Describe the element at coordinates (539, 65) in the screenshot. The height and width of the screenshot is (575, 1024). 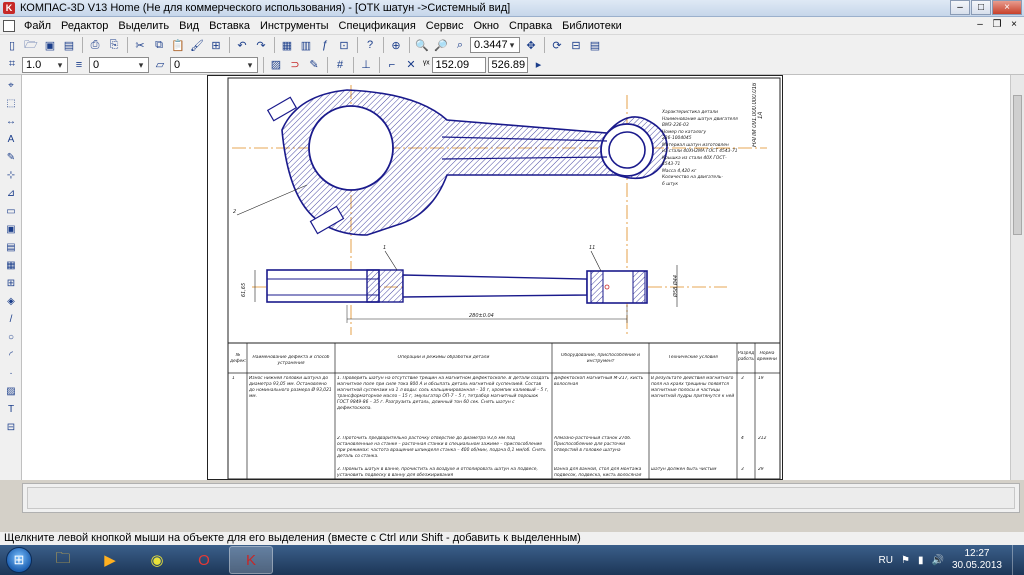
I see `coord-options-icon: ▸` at that location.